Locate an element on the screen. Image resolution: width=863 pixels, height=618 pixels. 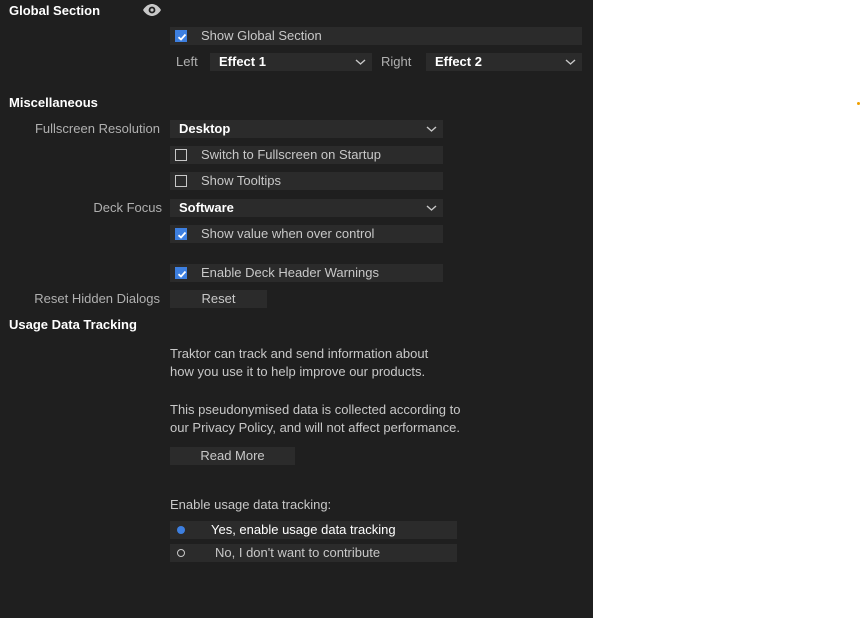
enable-tracking-label: Enable usage data tracking: is located at coordinates (251, 504).